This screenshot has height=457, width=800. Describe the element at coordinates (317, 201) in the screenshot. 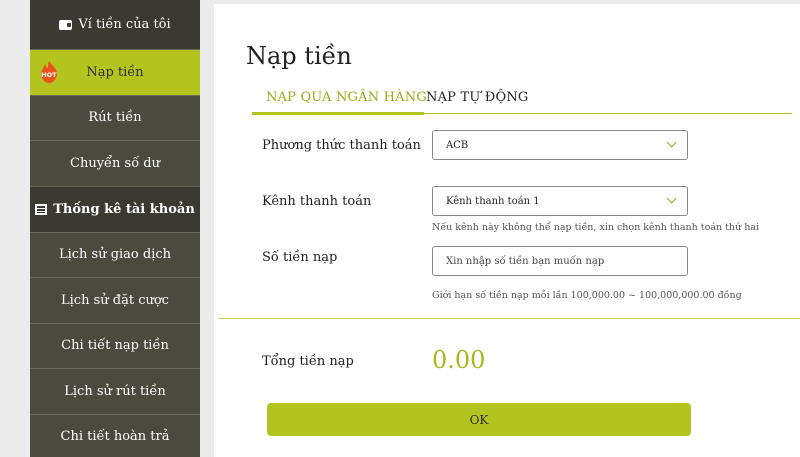

I see `channel-label: Kênh thanh toán` at that location.